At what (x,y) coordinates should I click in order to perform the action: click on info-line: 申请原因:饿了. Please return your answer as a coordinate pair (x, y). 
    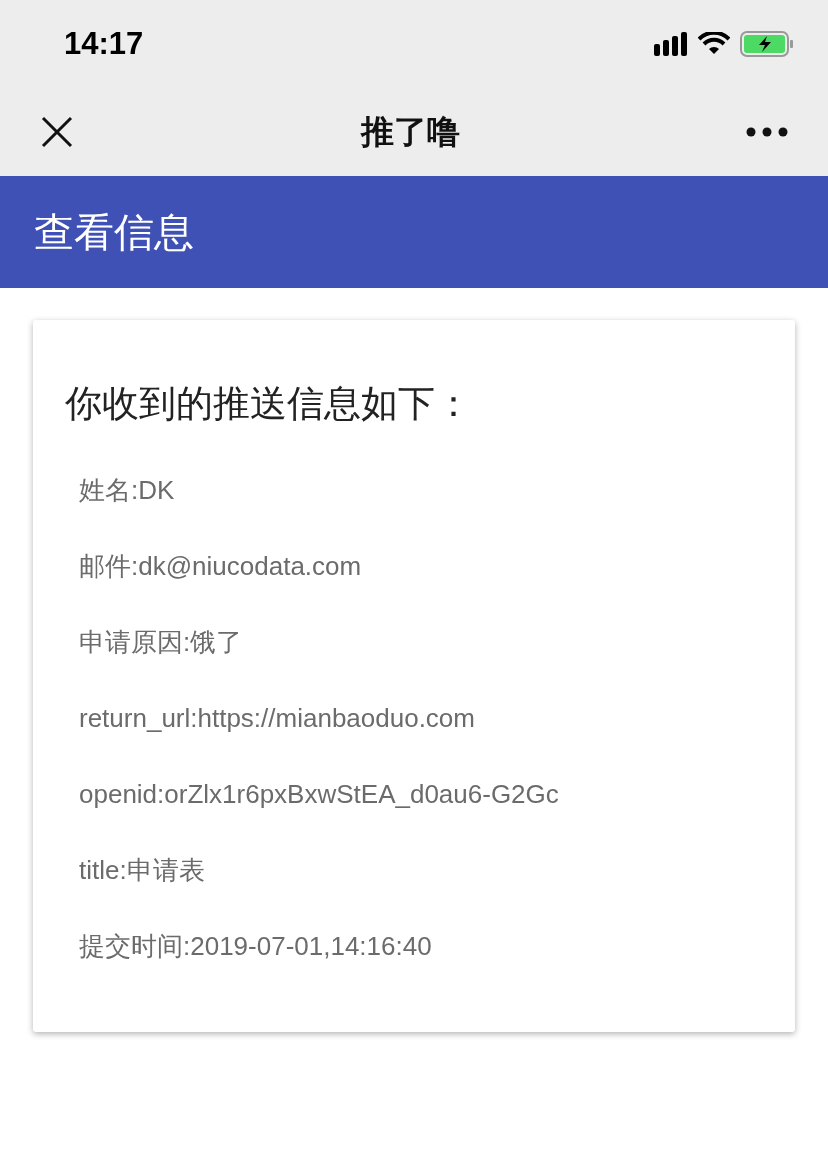
    Looking at the image, I should click on (161, 642).